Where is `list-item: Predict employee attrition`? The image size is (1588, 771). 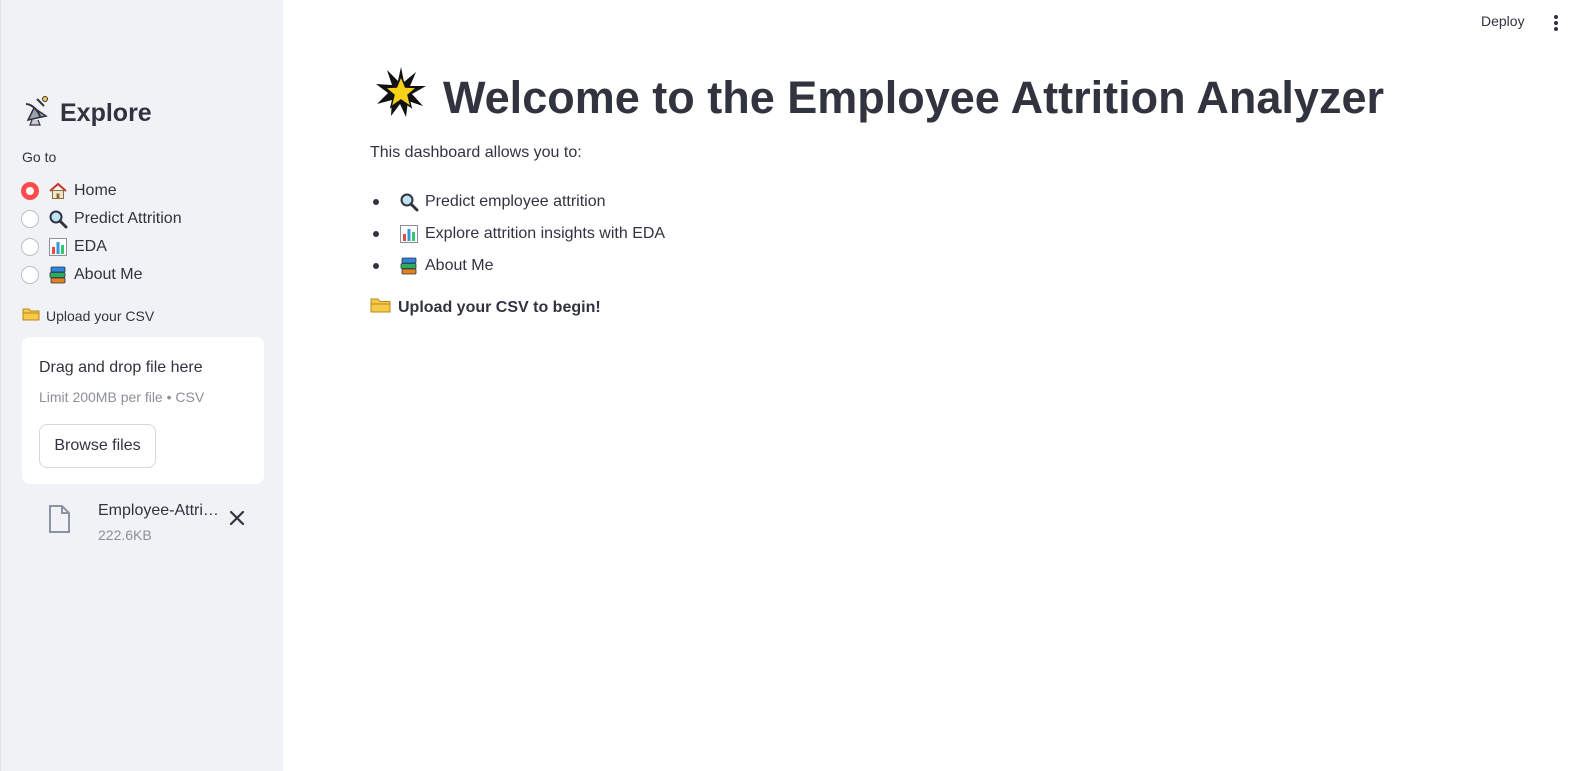
list-item: Predict employee attrition is located at coordinates (517, 202).